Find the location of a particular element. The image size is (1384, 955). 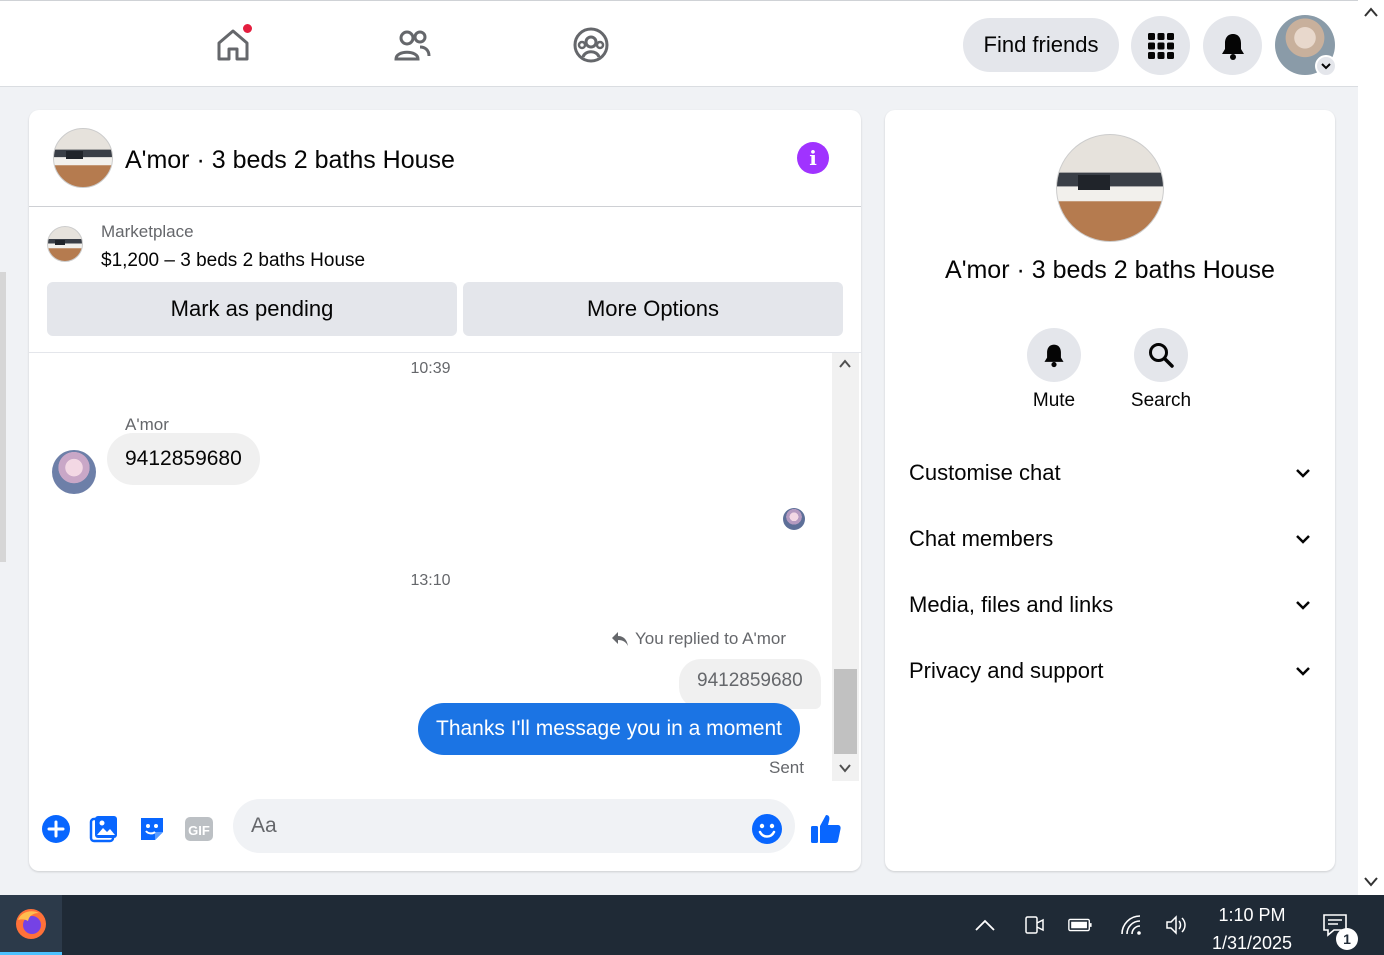

emoji-icon is located at coordinates (767, 829).